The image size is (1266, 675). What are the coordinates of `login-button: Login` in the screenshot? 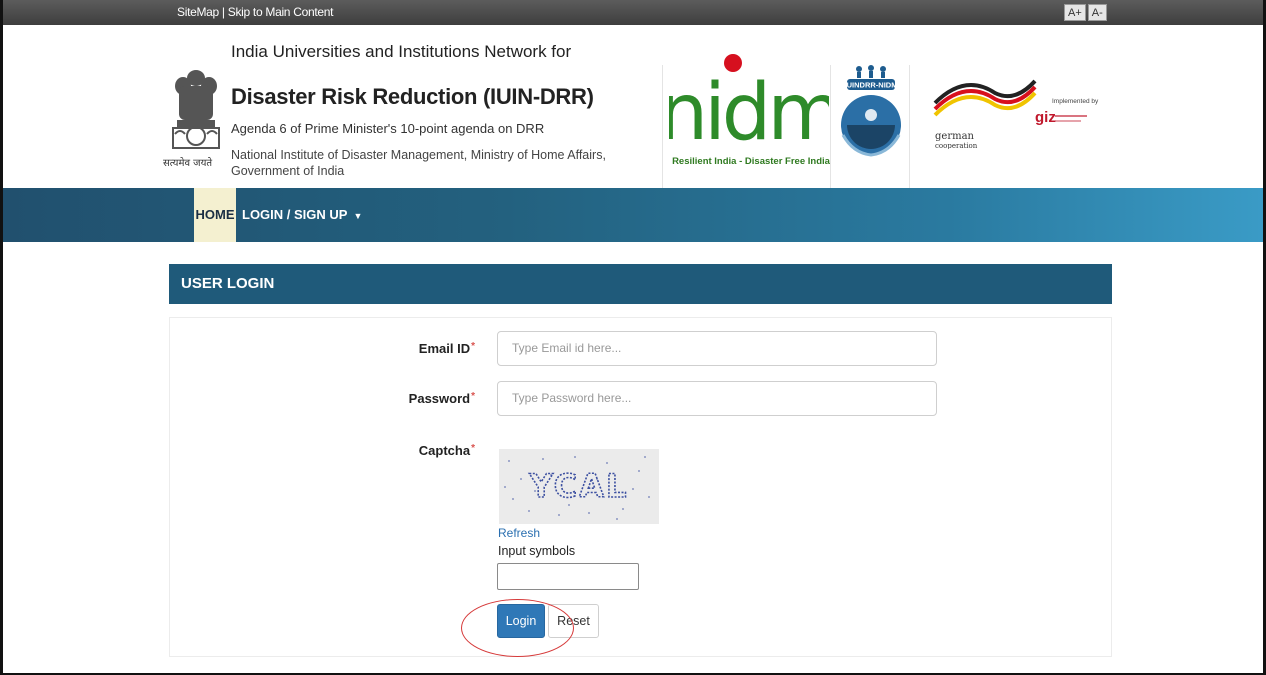 It's located at (521, 621).